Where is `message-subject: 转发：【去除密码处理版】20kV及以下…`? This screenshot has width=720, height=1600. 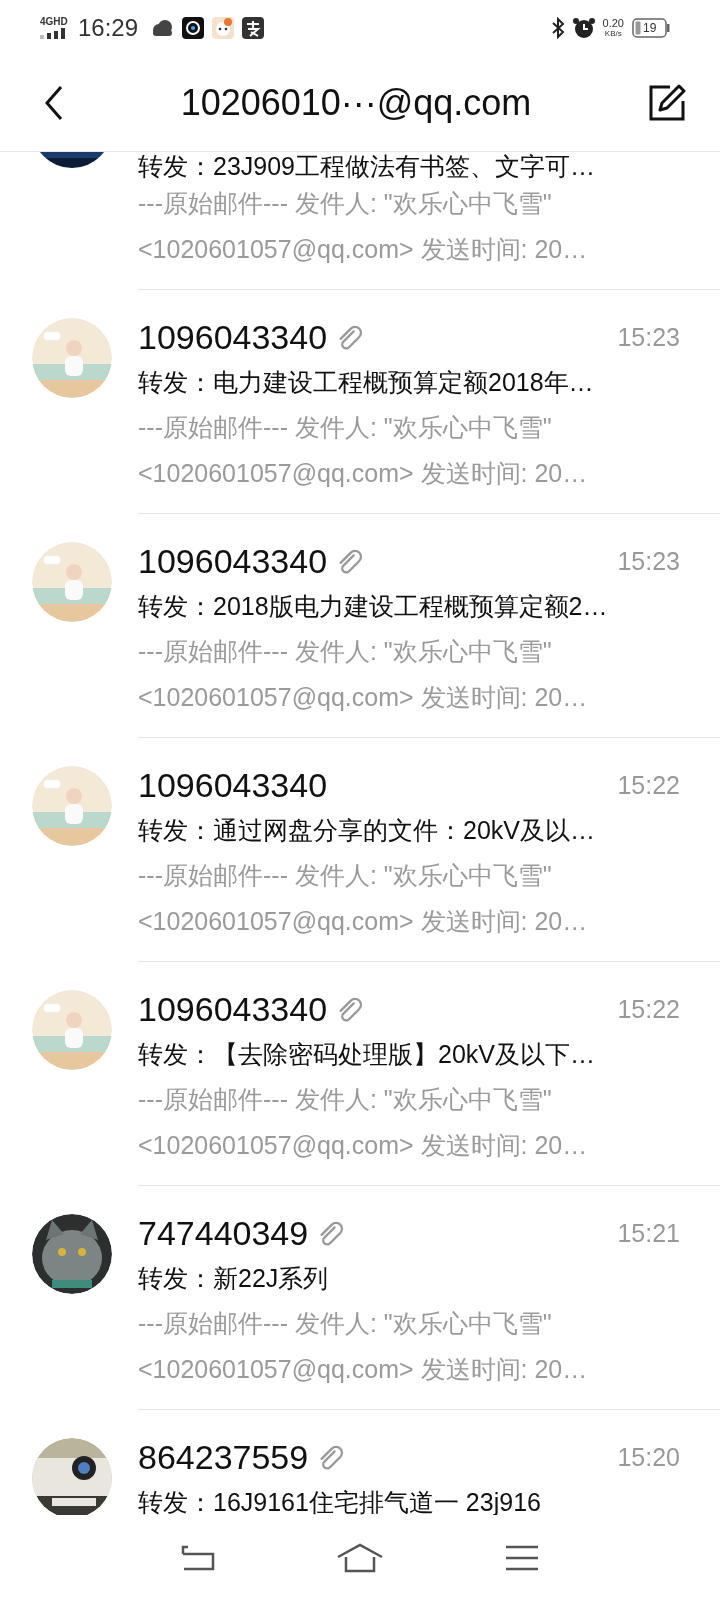
message-subject: 转发：【去除密码处理版】20kV及以下… is located at coordinates (367, 1054).